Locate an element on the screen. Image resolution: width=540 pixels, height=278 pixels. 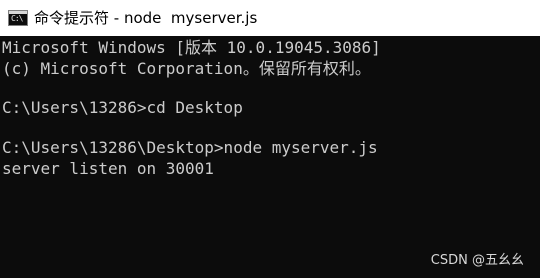
console-line: Microsoft Windows [版本 10.0.19045.3086] is located at coordinates (191, 47).